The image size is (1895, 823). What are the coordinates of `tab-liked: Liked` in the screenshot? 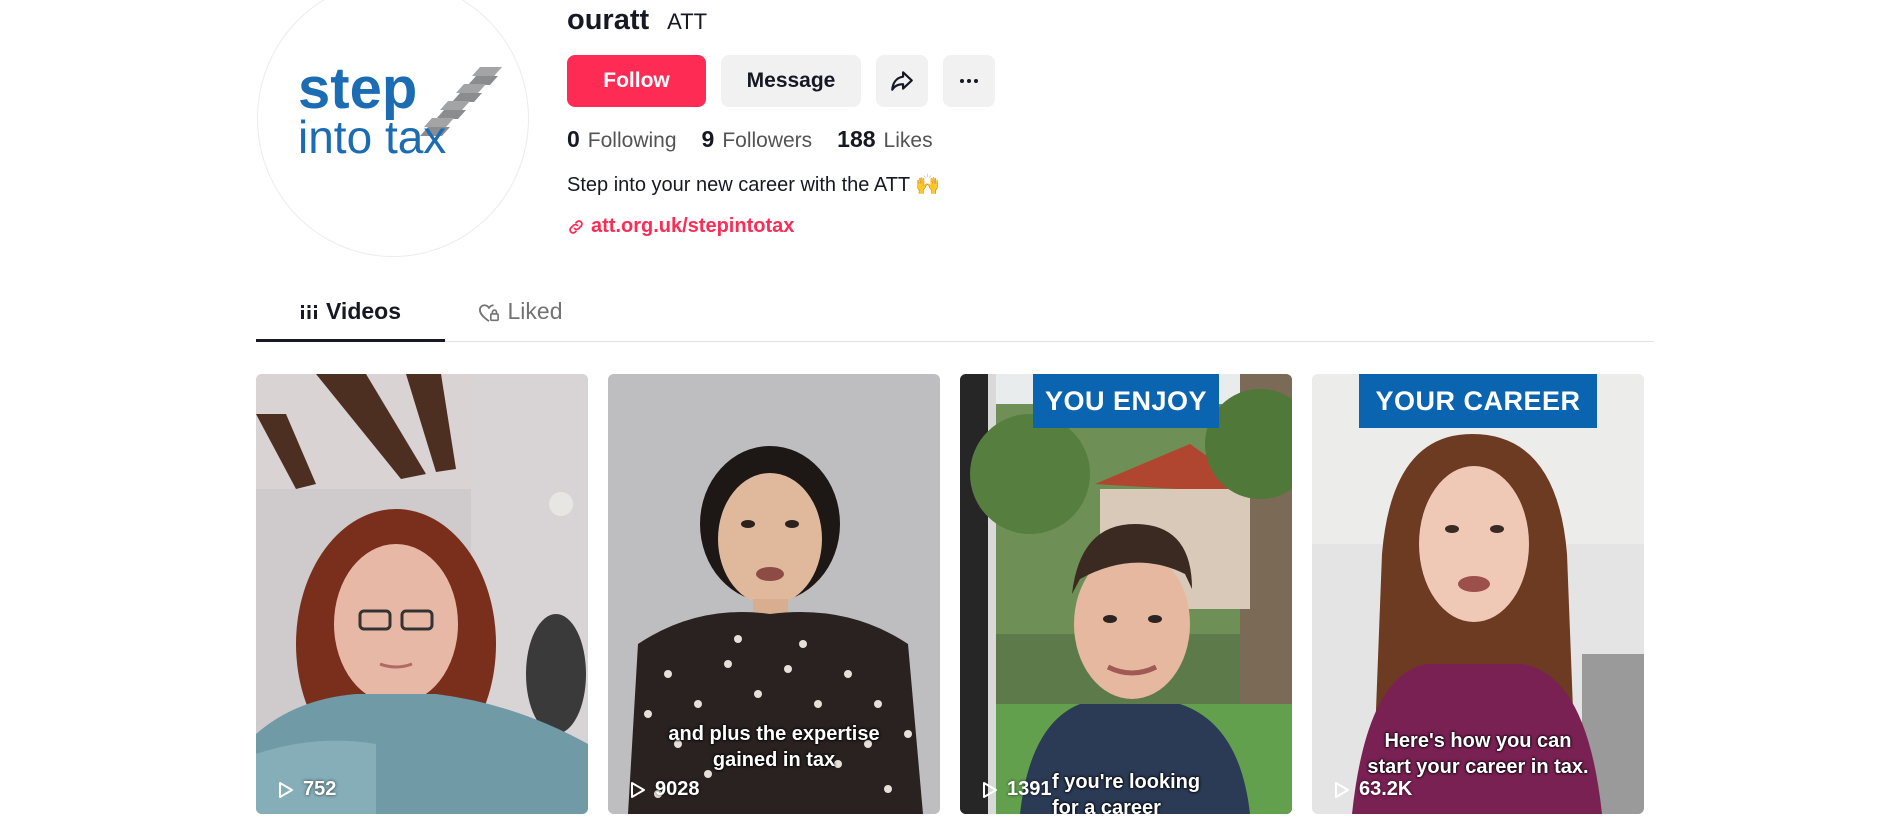 It's located at (520, 318).